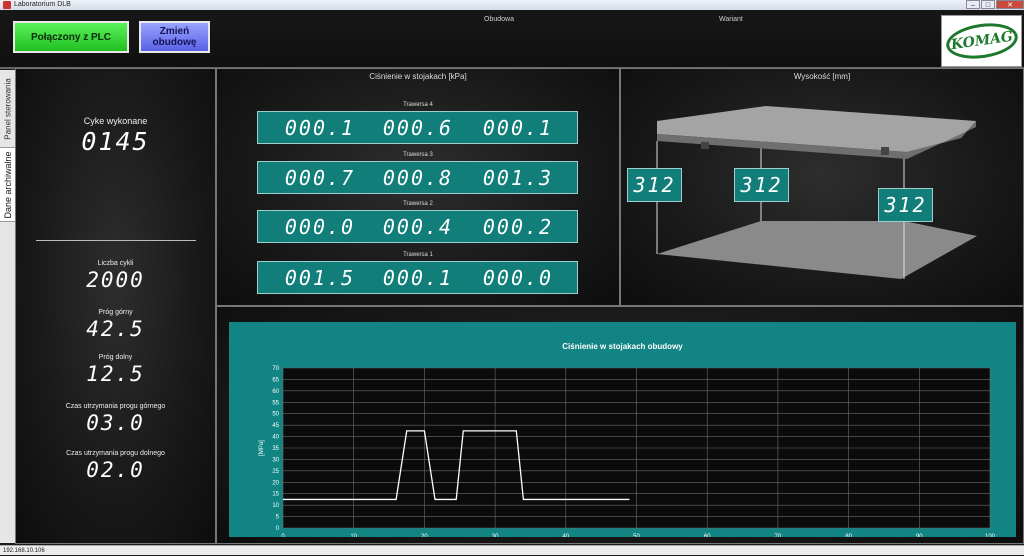  Describe the element at coordinates (275, 403) in the screenshot. I see `y-tick-label: 55` at that location.